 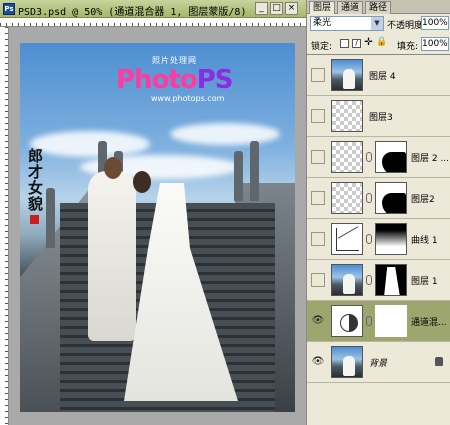 I want to click on panel-tabs: 图层 通道 路径, so click(x=378, y=7).